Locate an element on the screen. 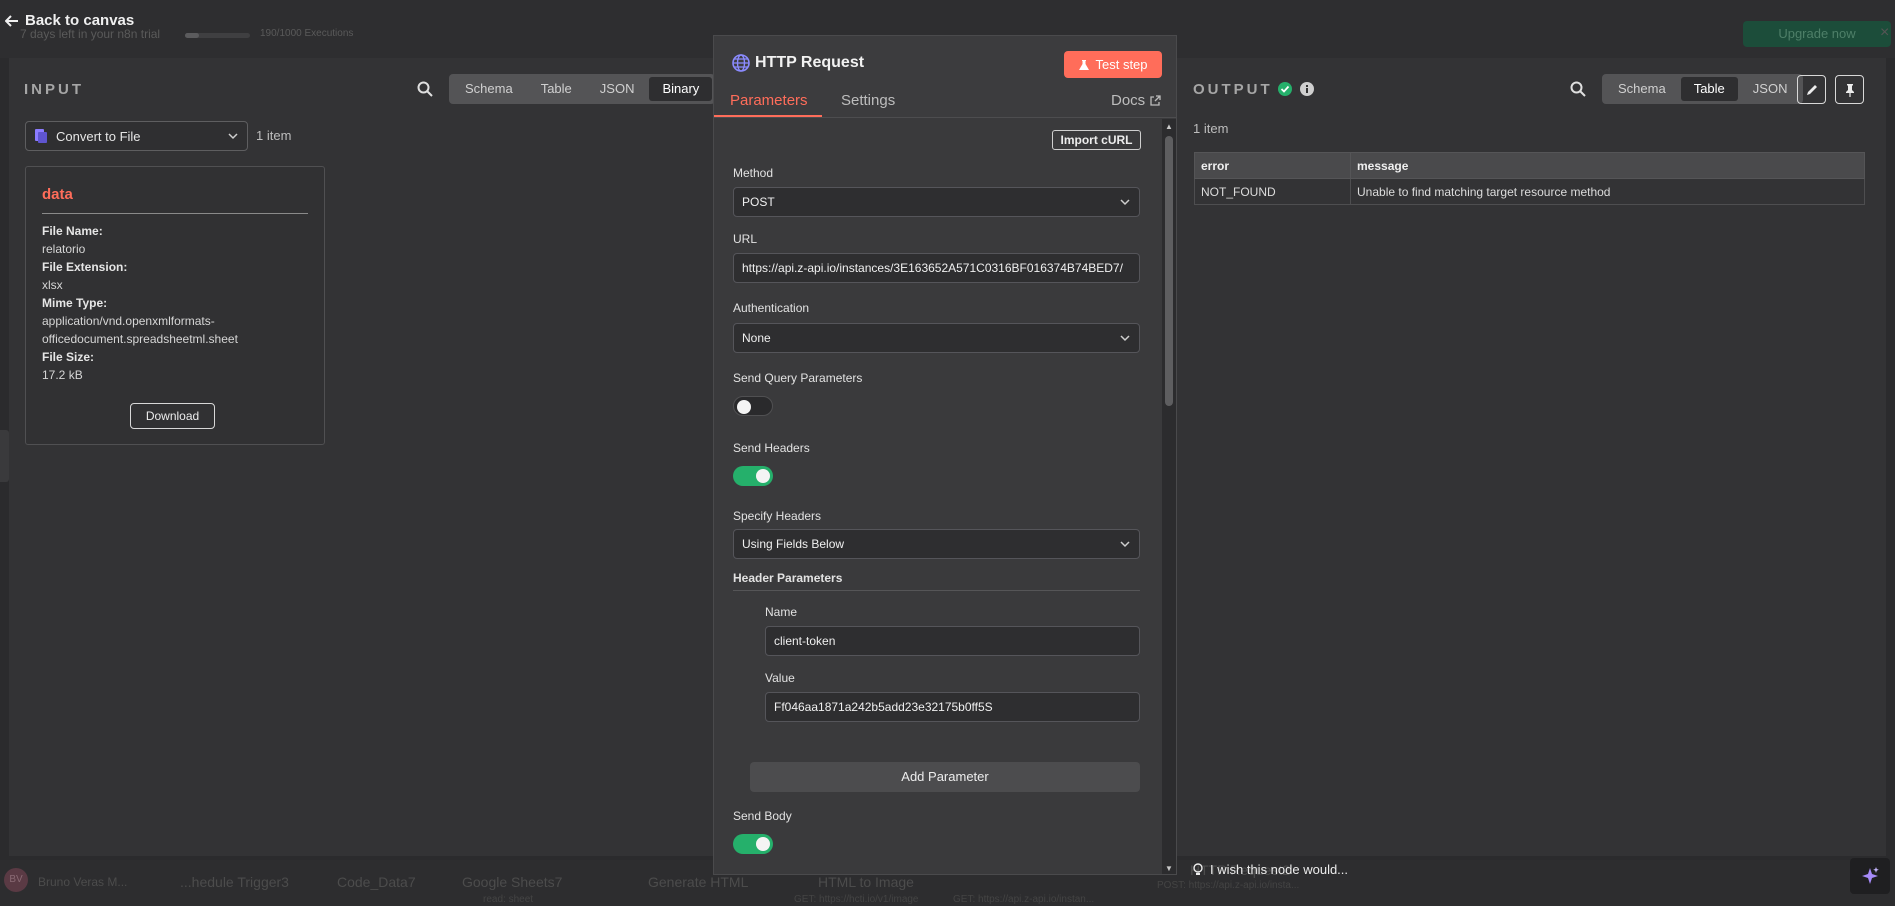  scrollbar-thumb is located at coordinates (1169, 271).